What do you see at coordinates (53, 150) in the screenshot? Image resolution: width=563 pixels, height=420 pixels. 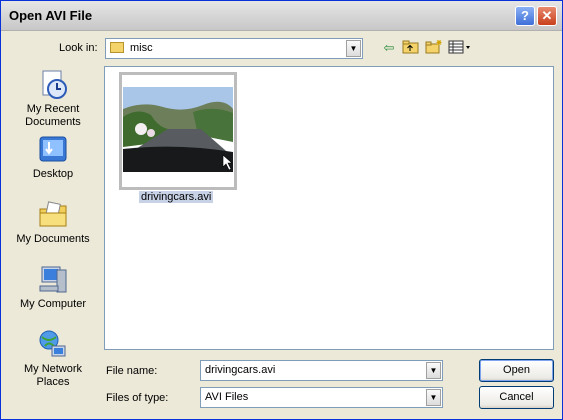 I see `desktop-icon` at bounding box center [53, 150].